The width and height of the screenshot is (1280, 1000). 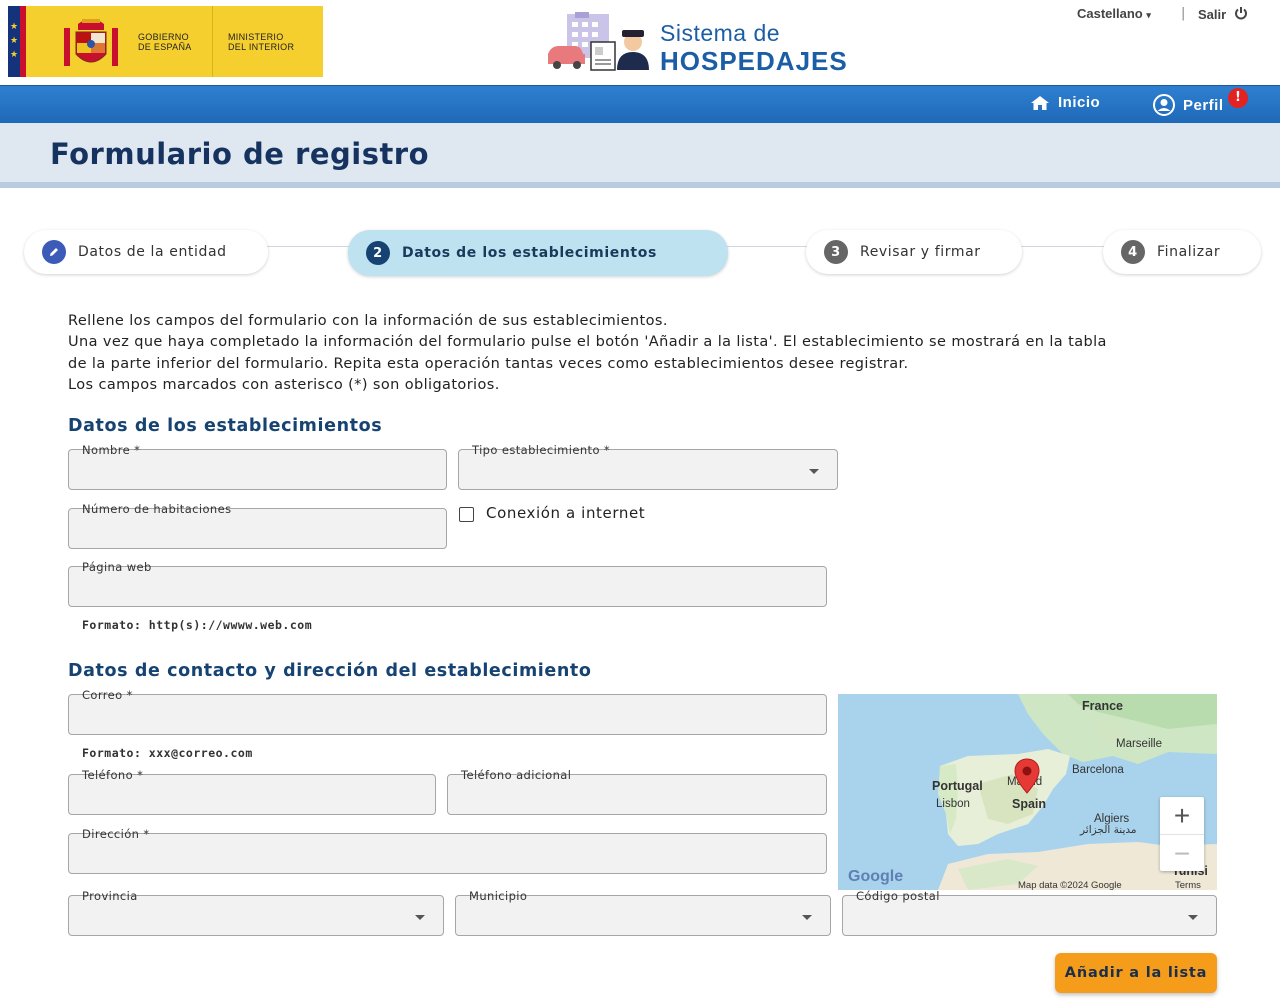 What do you see at coordinates (1188, 105) in the screenshot?
I see `nav-profile: Perfil` at bounding box center [1188, 105].